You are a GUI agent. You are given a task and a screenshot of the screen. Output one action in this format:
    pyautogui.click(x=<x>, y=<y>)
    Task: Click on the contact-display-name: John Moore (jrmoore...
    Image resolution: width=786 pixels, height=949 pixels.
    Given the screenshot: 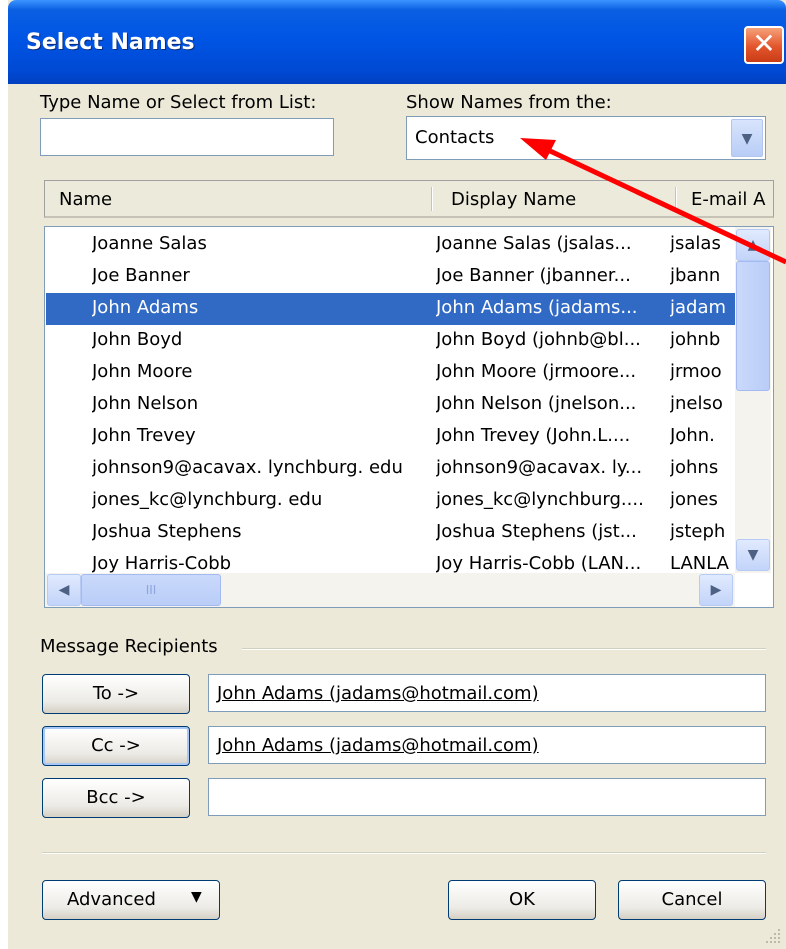 What is the action you would take?
    pyautogui.click(x=536, y=371)
    